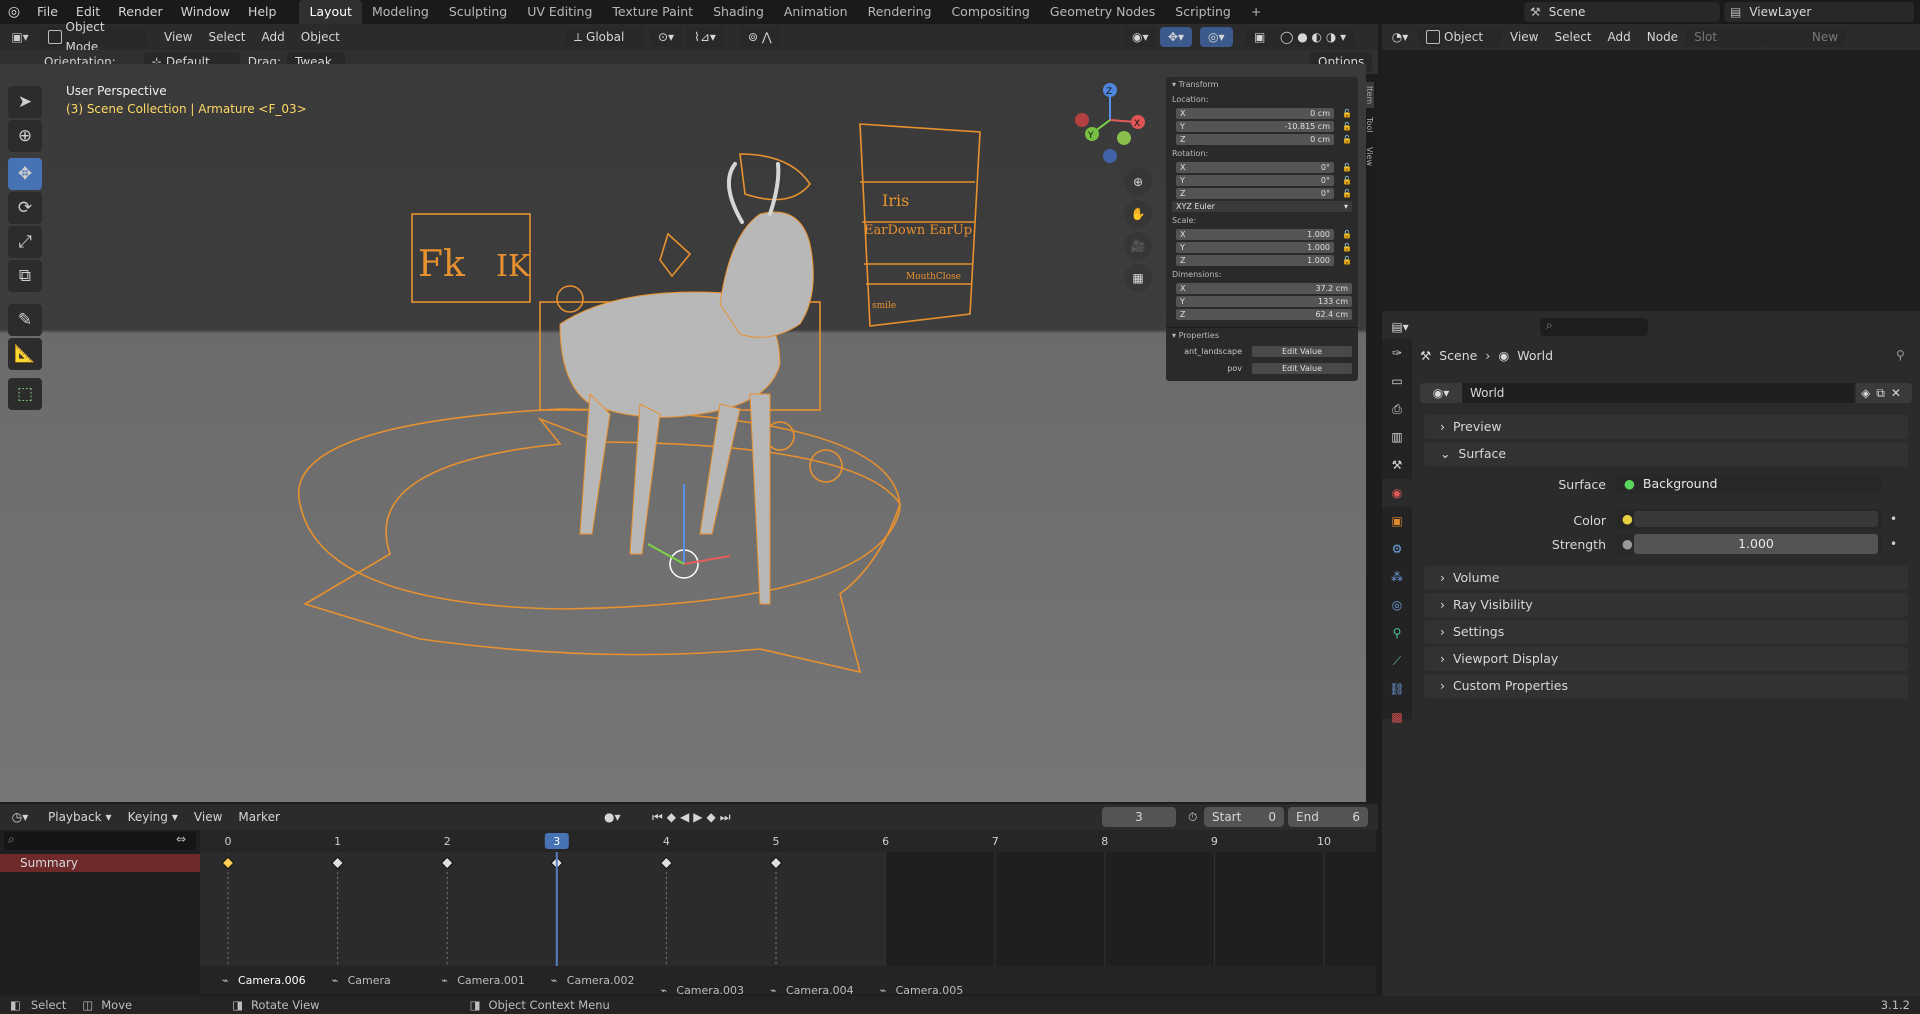 The width and height of the screenshot is (1920, 1014). What do you see at coordinates (1313, 37) in the screenshot?
I see `shading-buttons: ◯ ● ◐ ◑ ▾` at bounding box center [1313, 37].